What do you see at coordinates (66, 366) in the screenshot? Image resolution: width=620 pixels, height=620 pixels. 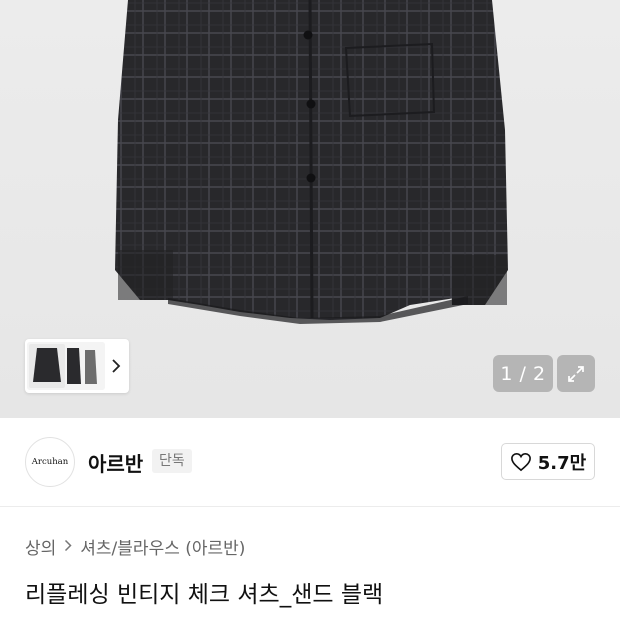 I see `thumbnail-image` at bounding box center [66, 366].